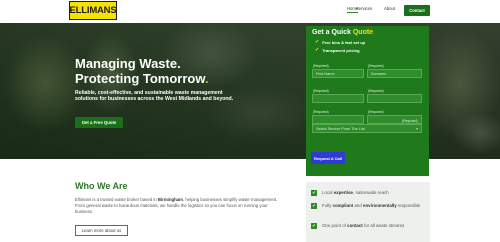 The image size is (500, 242). What do you see at coordinates (376, 66) in the screenshot?
I see `surname-required-label: (Required)` at bounding box center [376, 66].